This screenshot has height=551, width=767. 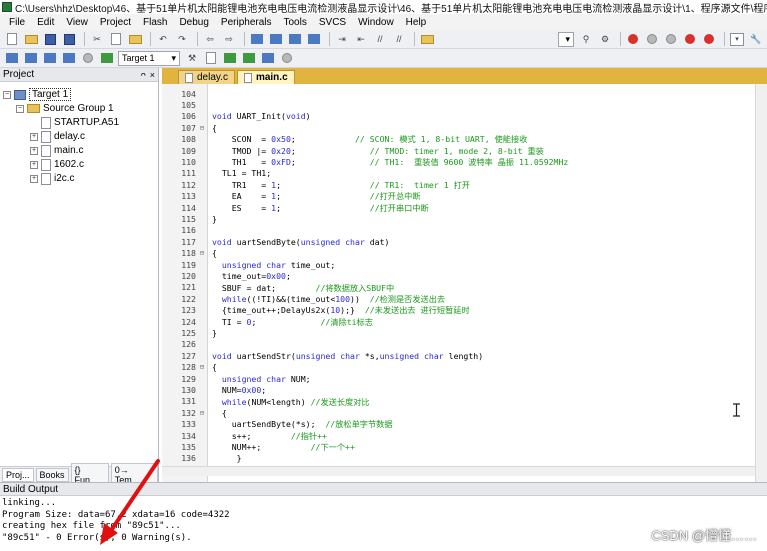 I want to click on open-file-button, so click(x=31, y=39).